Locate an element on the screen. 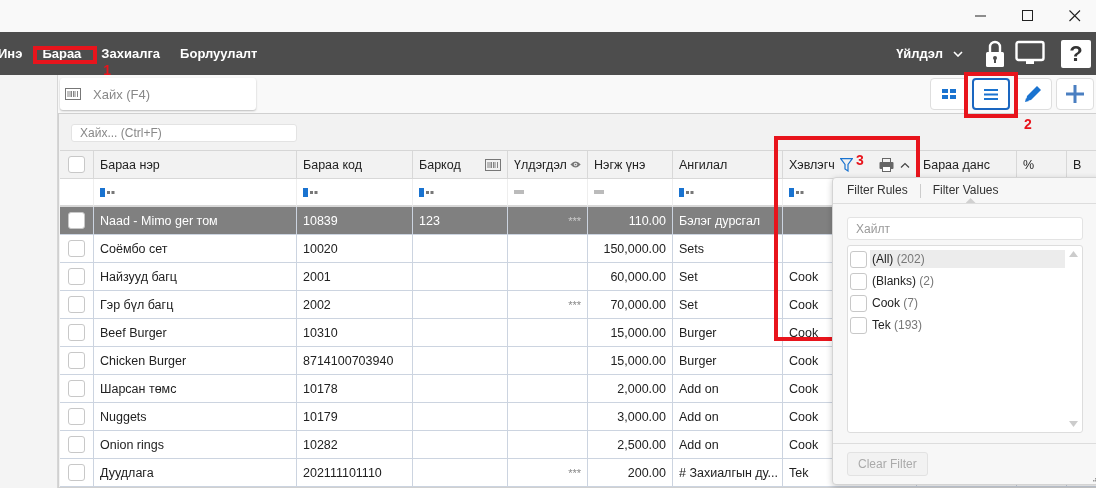 The image size is (1096, 488). table-cell: Шарсан төмс is located at coordinates (195, 389).